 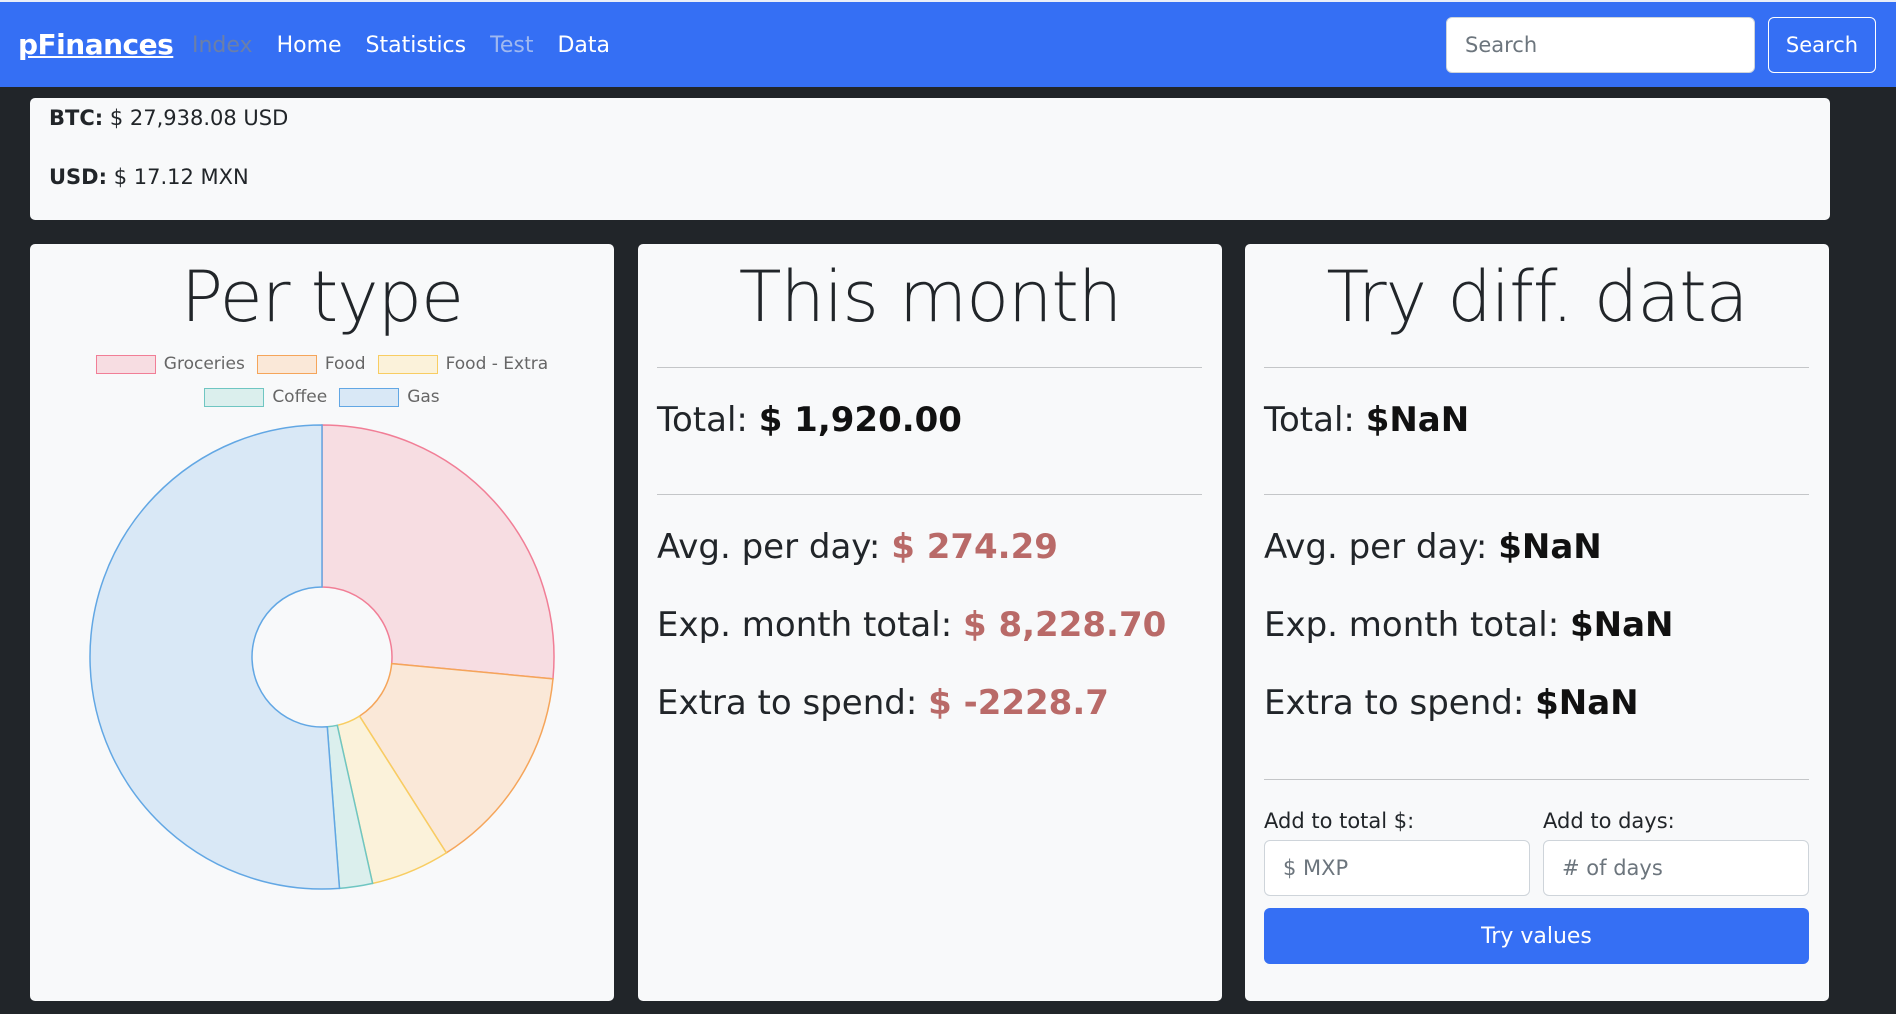 I want to click on brand-link: pFinances, so click(x=96, y=44).